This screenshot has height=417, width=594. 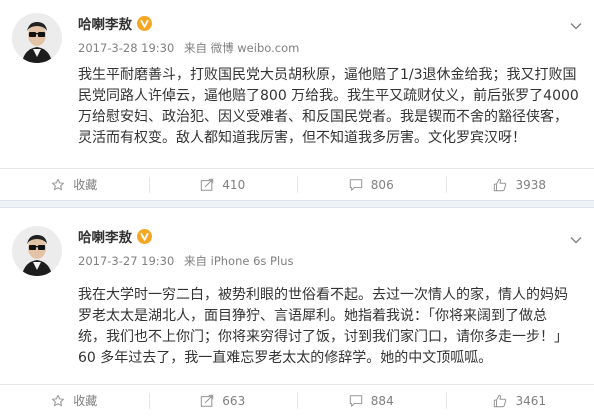 I want to click on action-bar: 收藏 410 806 3938, so click(x=297, y=184).